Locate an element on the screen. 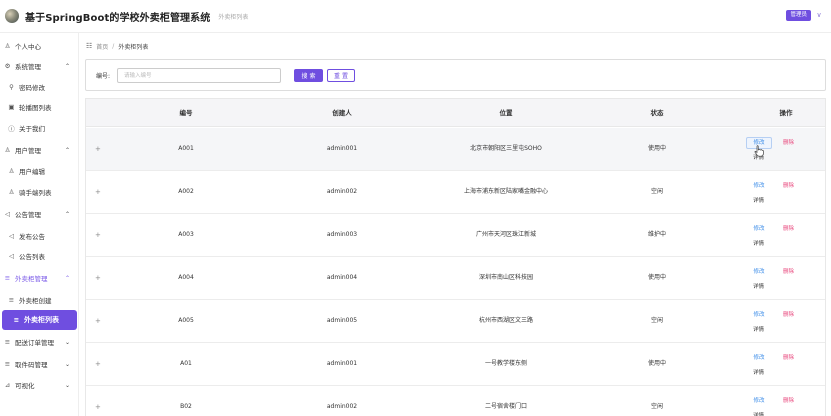  table-header: 编号 创建人 位置 状态 操作 is located at coordinates (455, 113).